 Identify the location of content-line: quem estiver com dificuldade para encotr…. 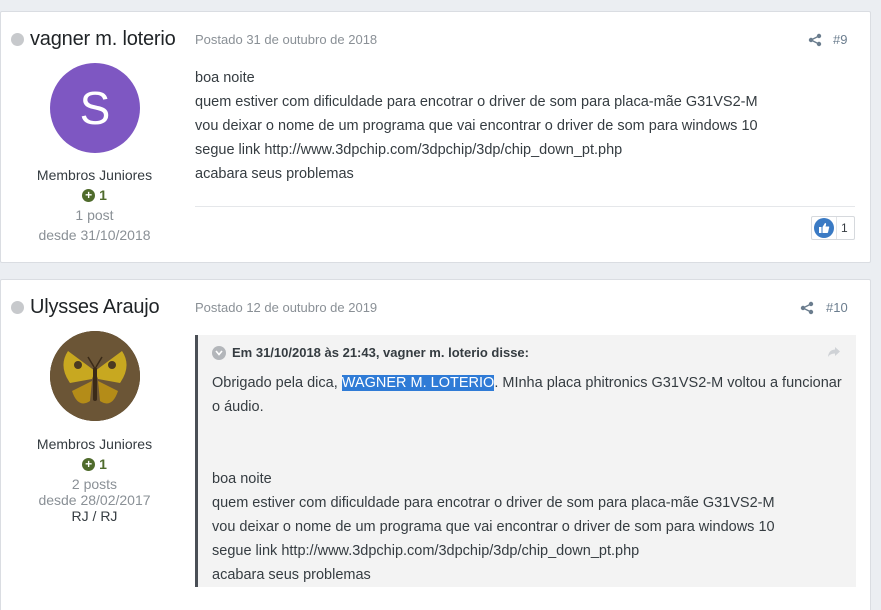
(476, 102).